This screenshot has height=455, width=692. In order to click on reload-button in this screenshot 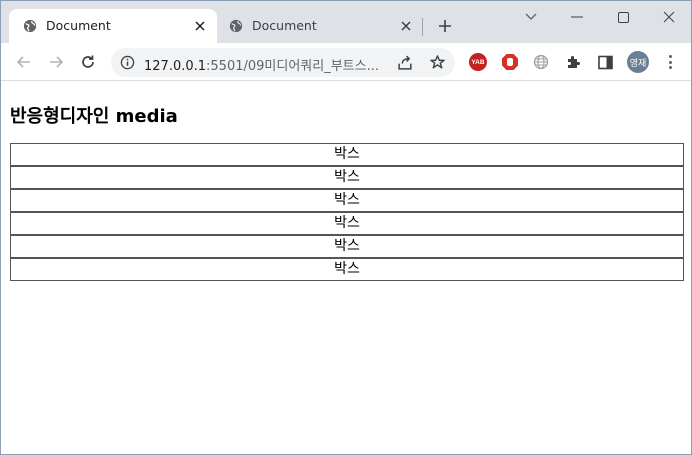, I will do `click(88, 62)`.